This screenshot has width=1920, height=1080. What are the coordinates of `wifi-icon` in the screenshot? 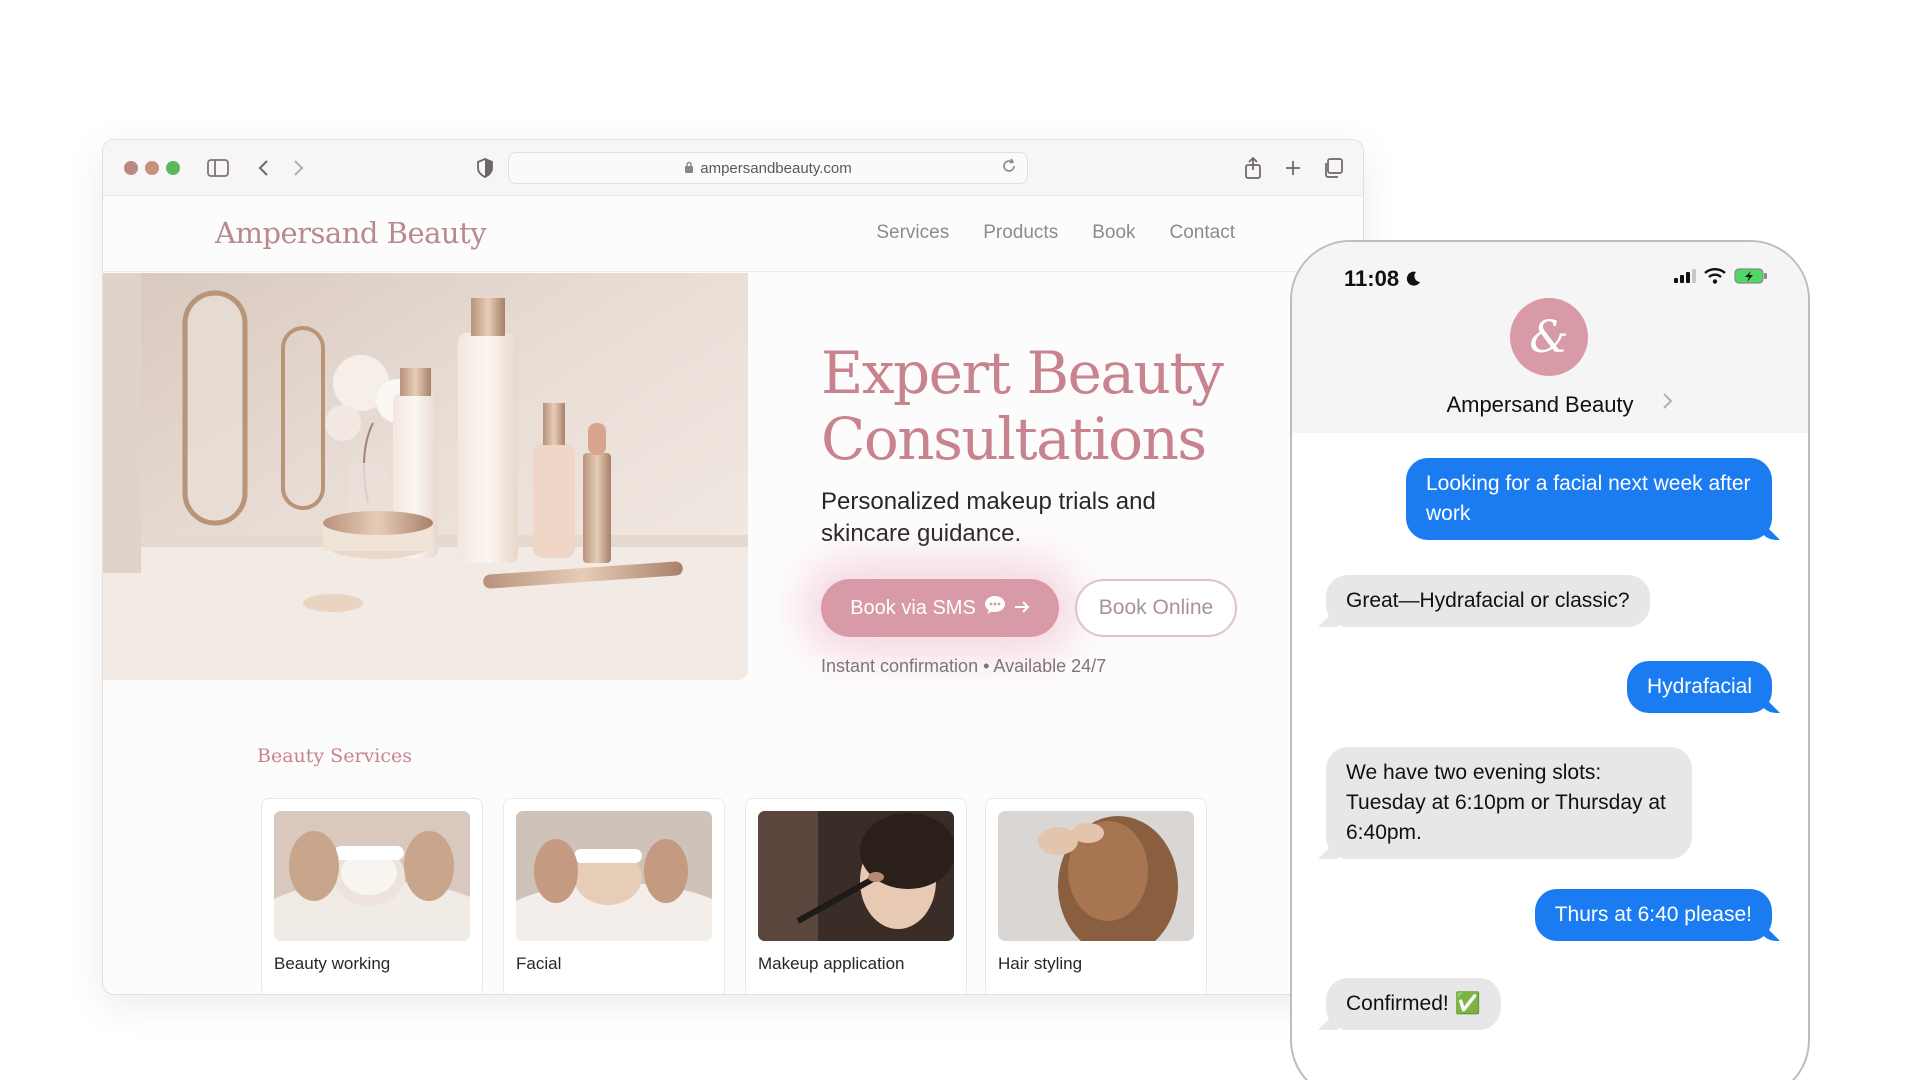 It's located at (1715, 278).